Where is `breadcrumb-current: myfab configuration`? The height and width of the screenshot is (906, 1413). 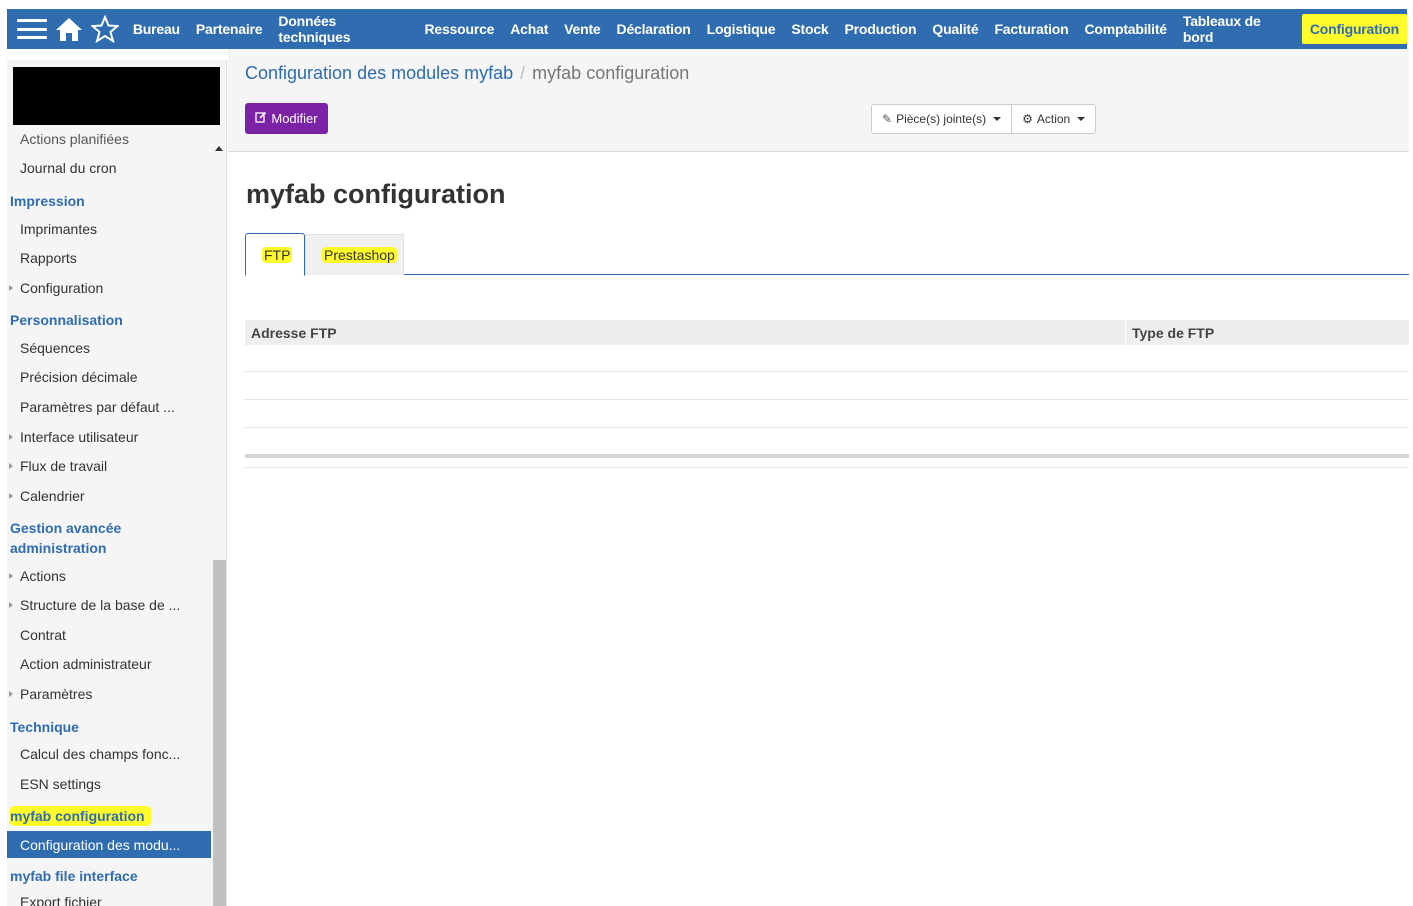
breadcrumb-current: myfab configuration is located at coordinates (611, 73).